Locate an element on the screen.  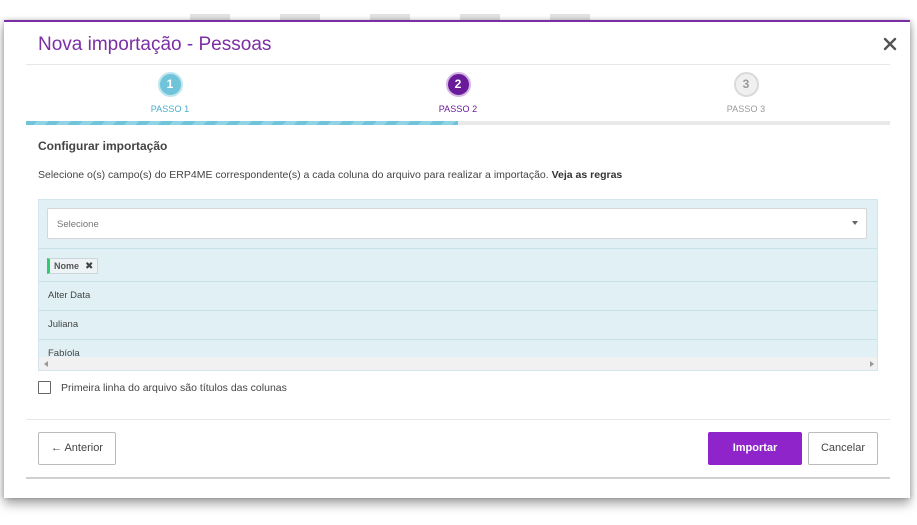
stepper: 1 PASSO 1 2 PASSO 2 3 PASSO 3 is located at coordinates (458, 100).